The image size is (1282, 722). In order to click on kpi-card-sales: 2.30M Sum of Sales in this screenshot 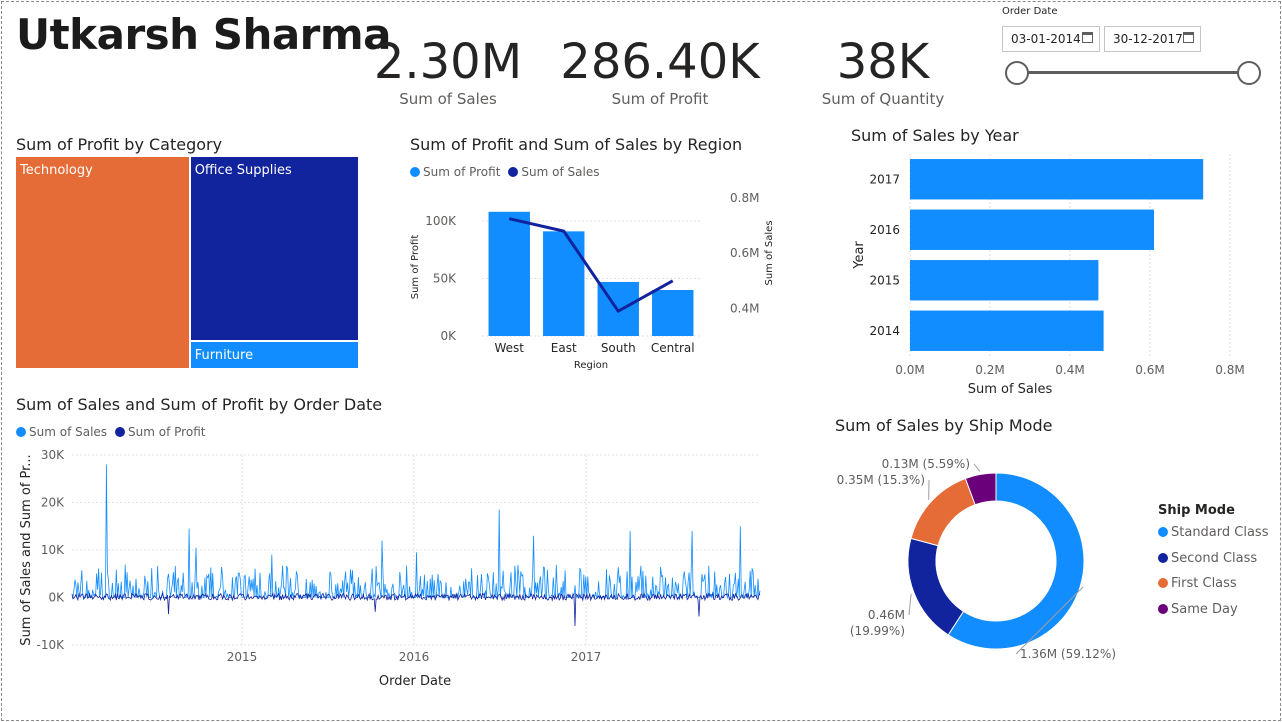, I will do `click(448, 71)`.